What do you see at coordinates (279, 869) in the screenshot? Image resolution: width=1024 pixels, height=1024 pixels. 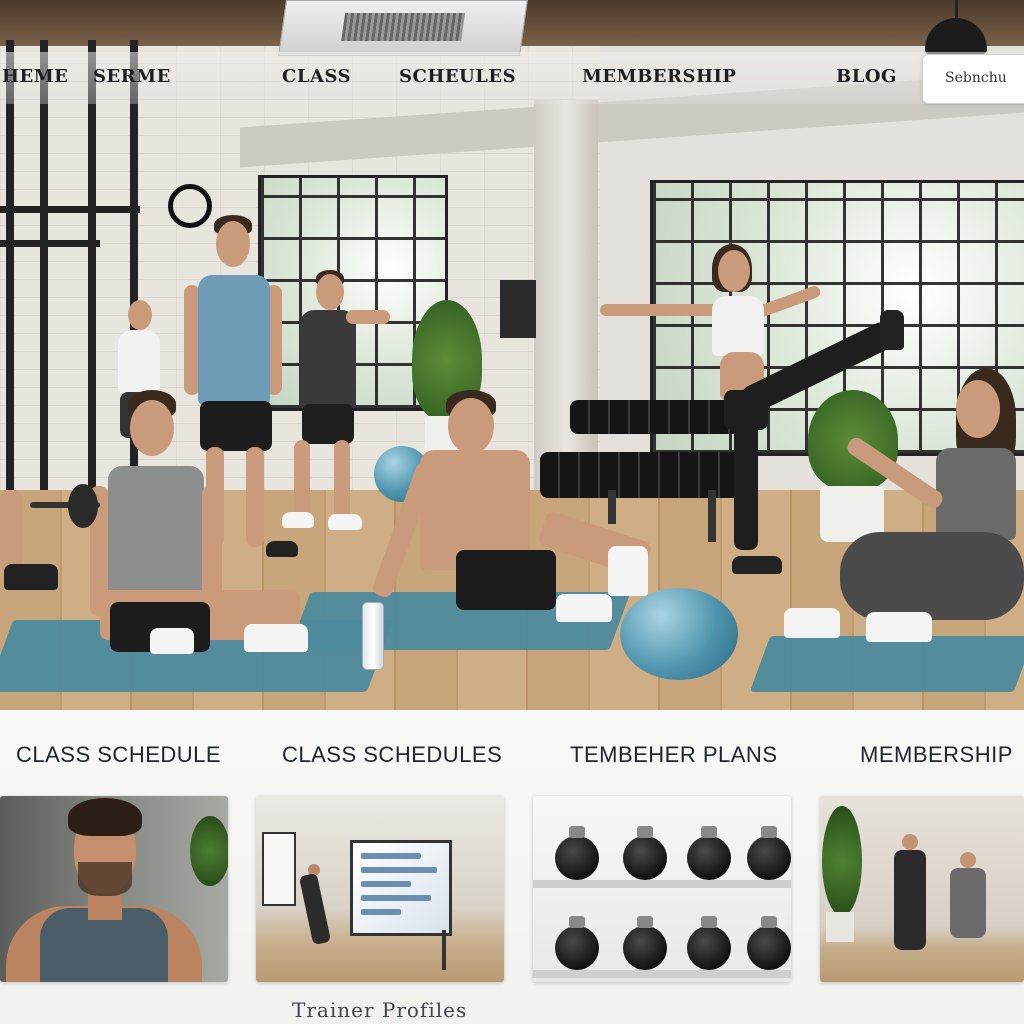 I see `window` at bounding box center [279, 869].